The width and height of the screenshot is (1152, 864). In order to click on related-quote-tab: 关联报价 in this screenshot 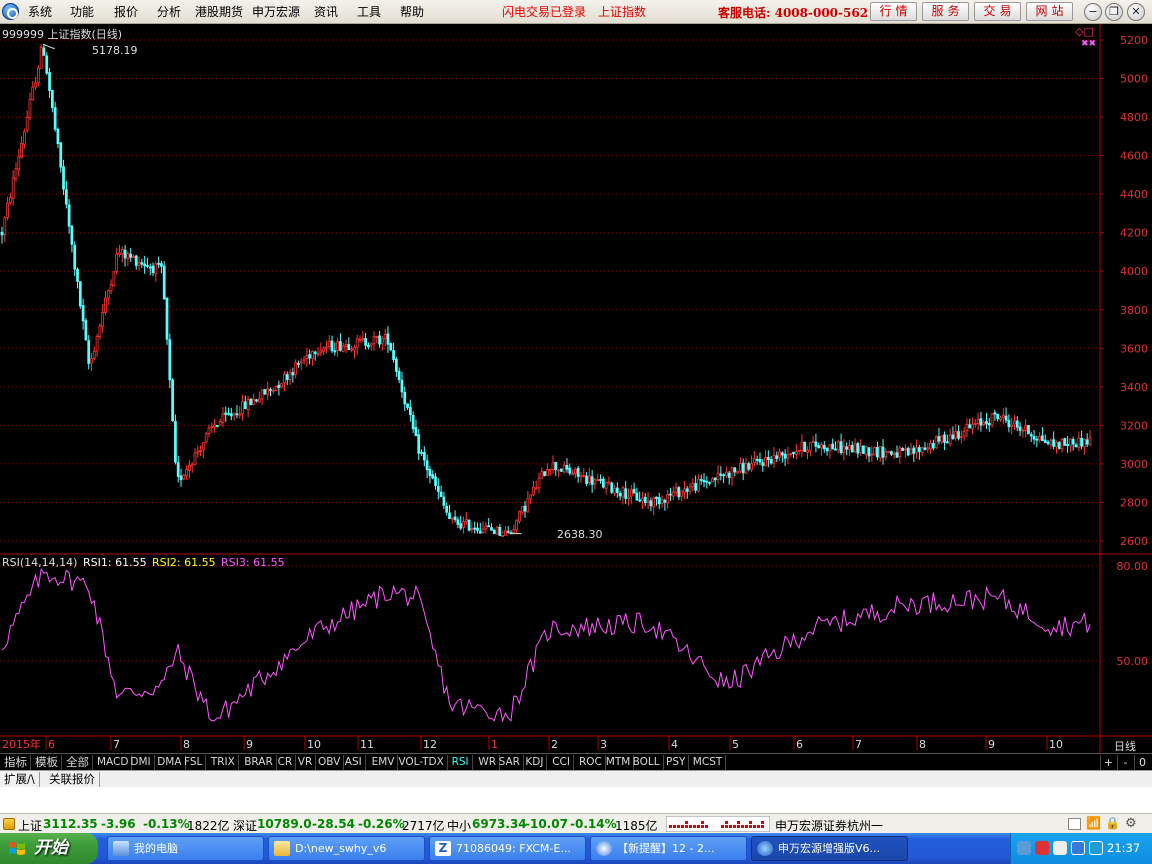, I will do `click(72, 779)`.